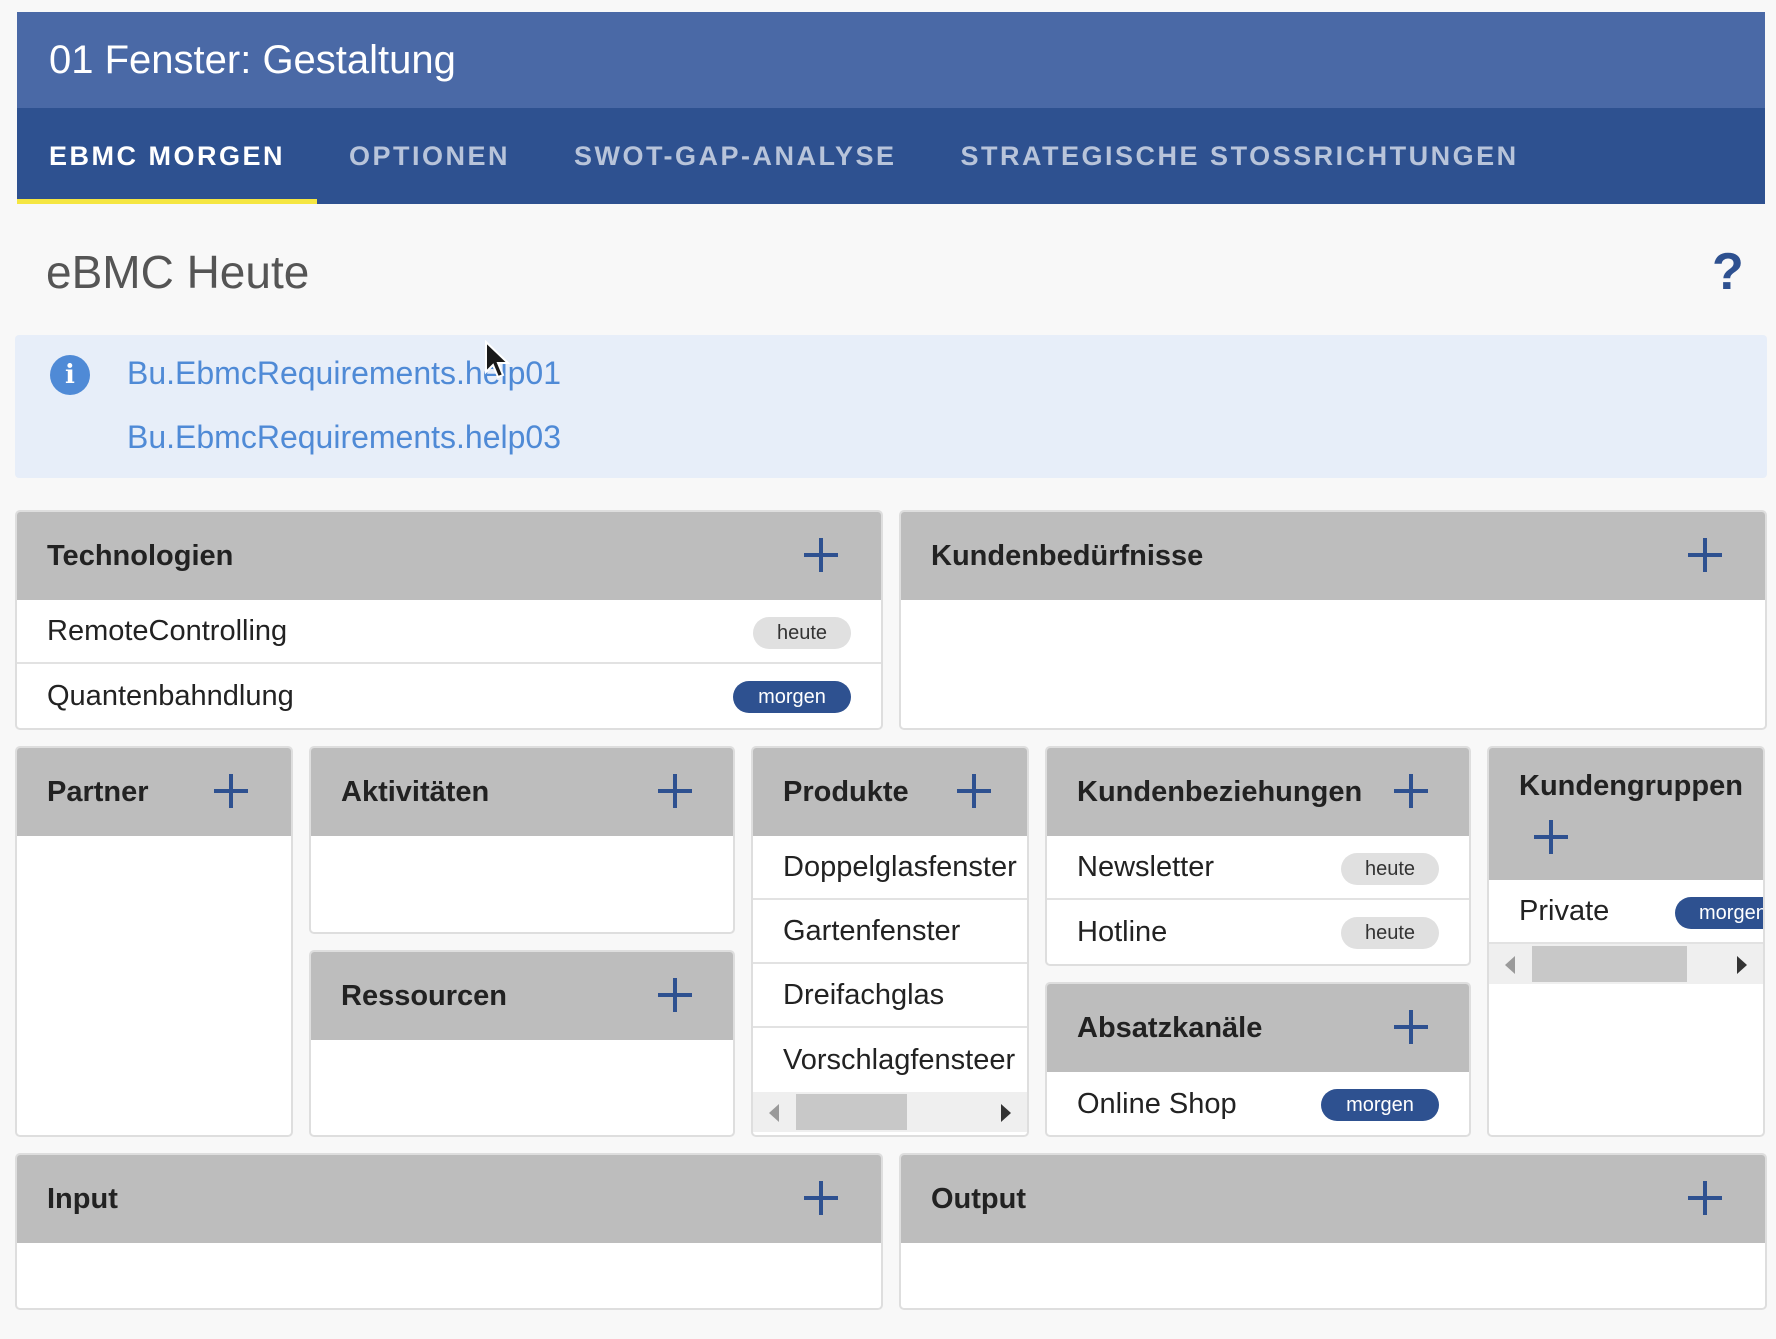 This screenshot has width=1776, height=1339. I want to click on list-item: Dreifachglas, so click(890, 996).